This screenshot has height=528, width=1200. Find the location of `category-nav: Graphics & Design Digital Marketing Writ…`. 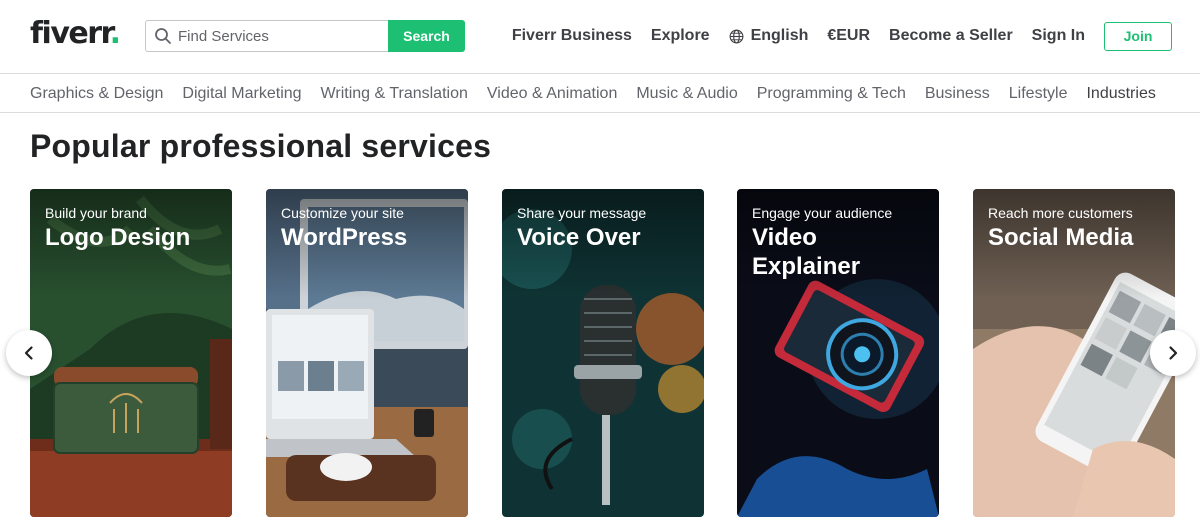

category-nav: Graphics & Design Digital Marketing Writ… is located at coordinates (600, 94).